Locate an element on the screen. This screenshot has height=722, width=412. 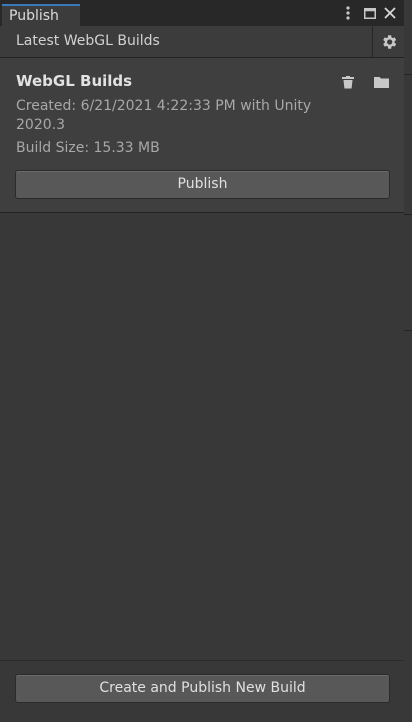
close-icon is located at coordinates (390, 13).